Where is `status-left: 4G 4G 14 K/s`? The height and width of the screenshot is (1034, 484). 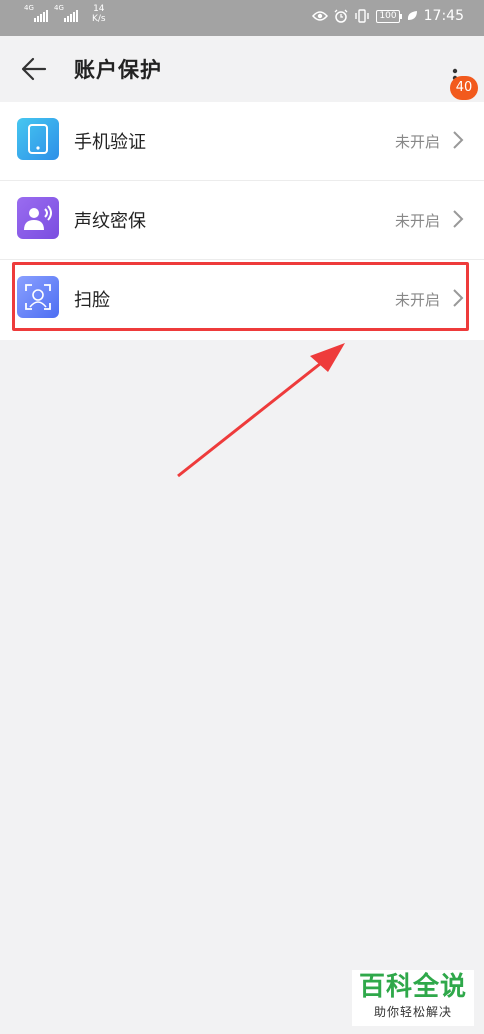
status-left: 4G 4G 14 K/s is located at coordinates (65, 14).